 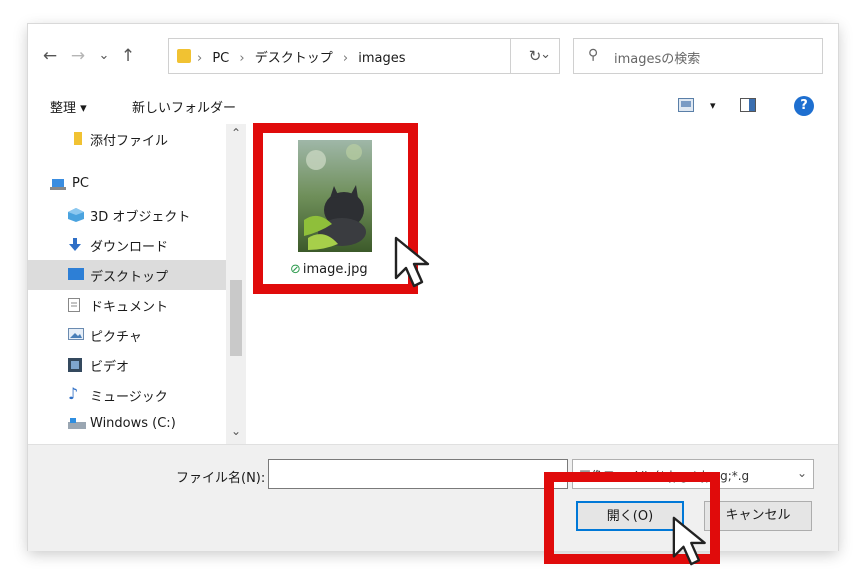 What do you see at coordinates (129, 397) in the screenshot?
I see `nav-item-label: ミュージック` at bounding box center [129, 397].